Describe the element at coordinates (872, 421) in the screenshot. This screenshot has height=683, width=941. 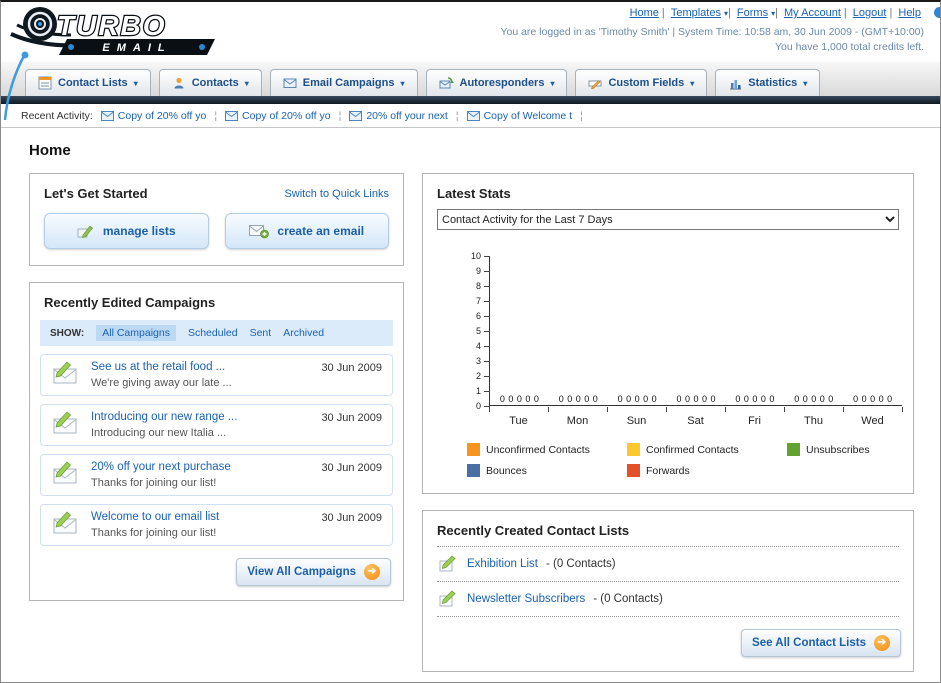
I see `chart-x-tick-label: Wed` at that location.